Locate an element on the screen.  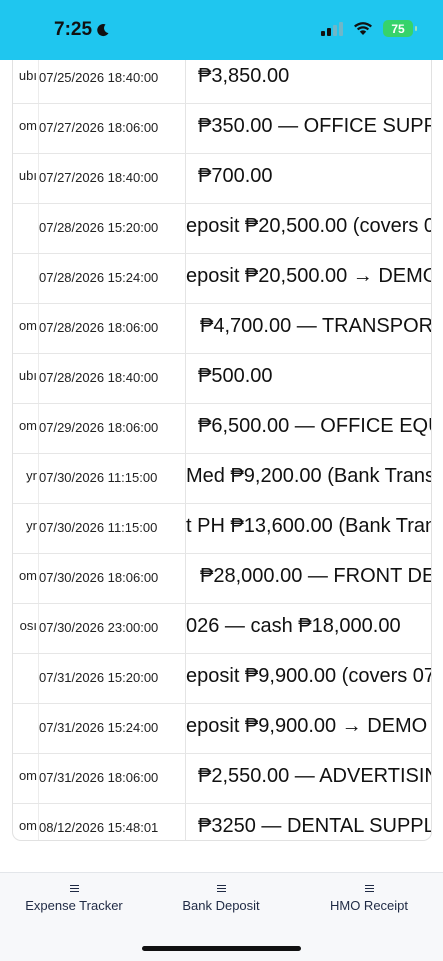
row-timestamp: 07/27/2026 18:06:00 is located at coordinates (99, 127).